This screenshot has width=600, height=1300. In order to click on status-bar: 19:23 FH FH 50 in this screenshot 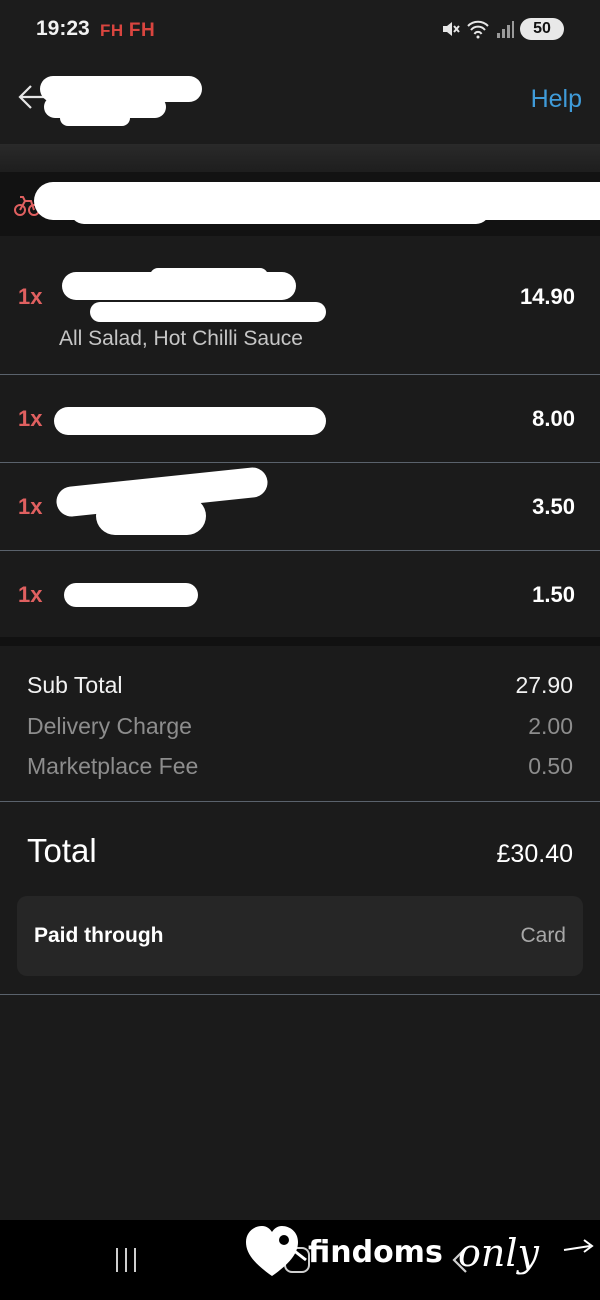, I will do `click(300, 30)`.